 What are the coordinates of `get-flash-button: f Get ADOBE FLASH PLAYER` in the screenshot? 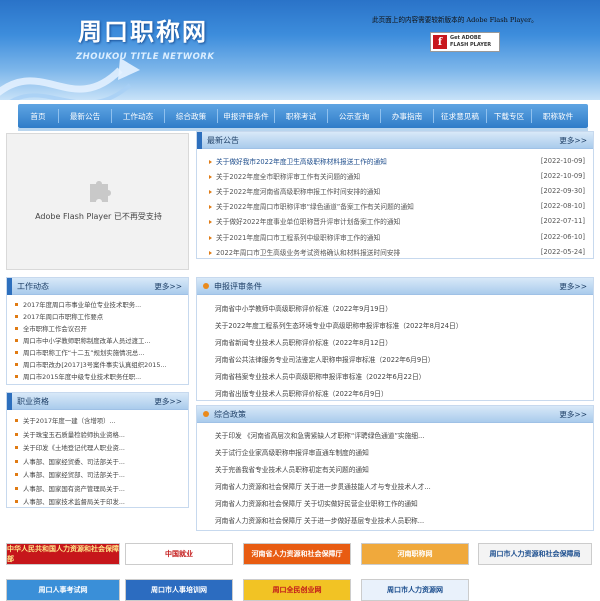 It's located at (465, 42).